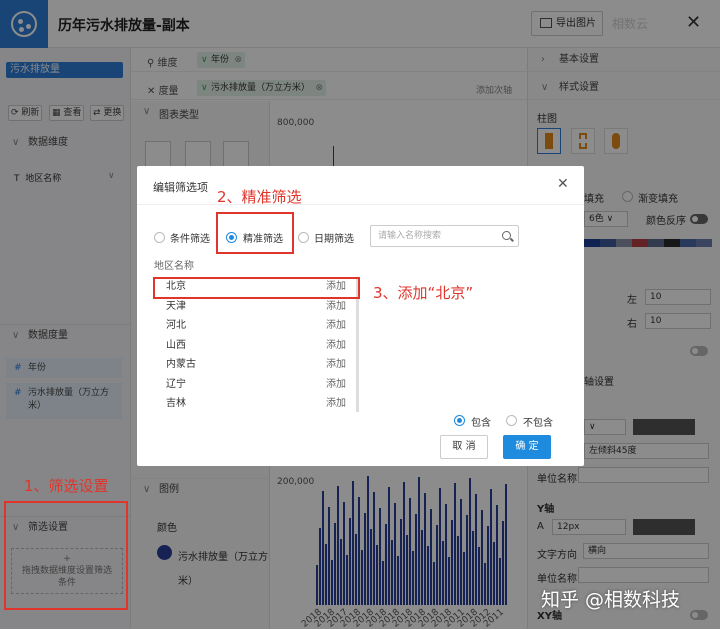 The height and width of the screenshot is (630, 720). Describe the element at coordinates (259, 197) in the screenshot. I see `annotation-step2: 2、精准筛选` at that location.